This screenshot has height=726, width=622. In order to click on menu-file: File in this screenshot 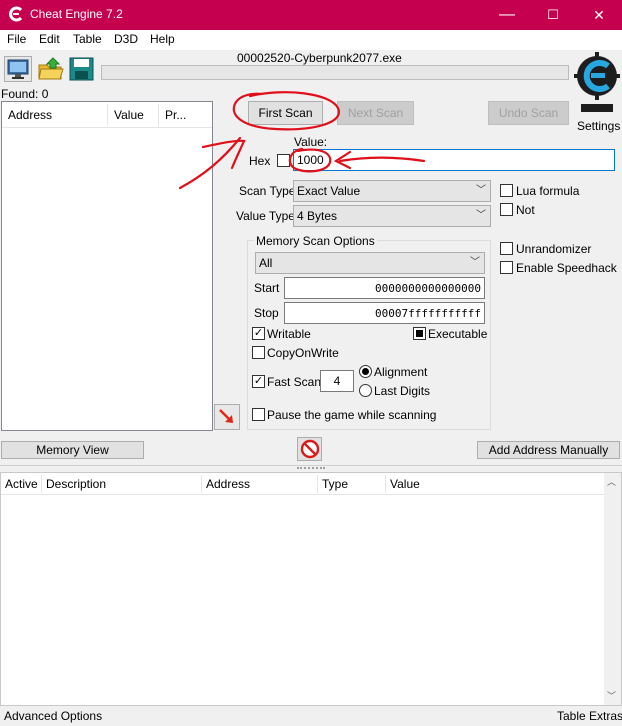, I will do `click(16, 39)`.